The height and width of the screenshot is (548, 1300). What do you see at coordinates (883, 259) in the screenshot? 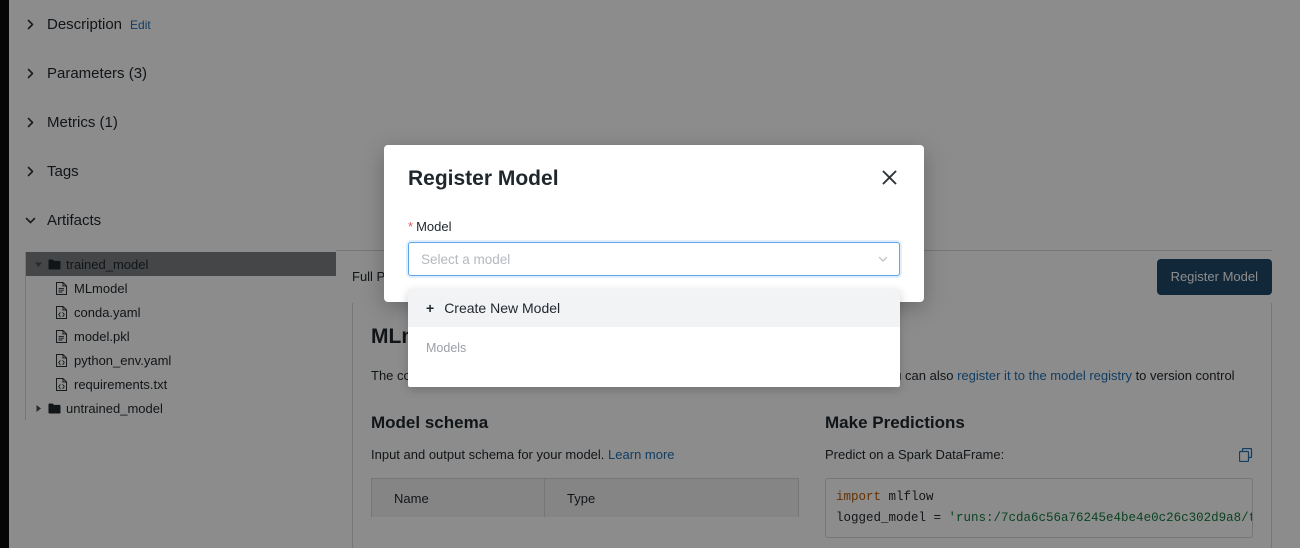
I see `chevron-down-icon` at bounding box center [883, 259].